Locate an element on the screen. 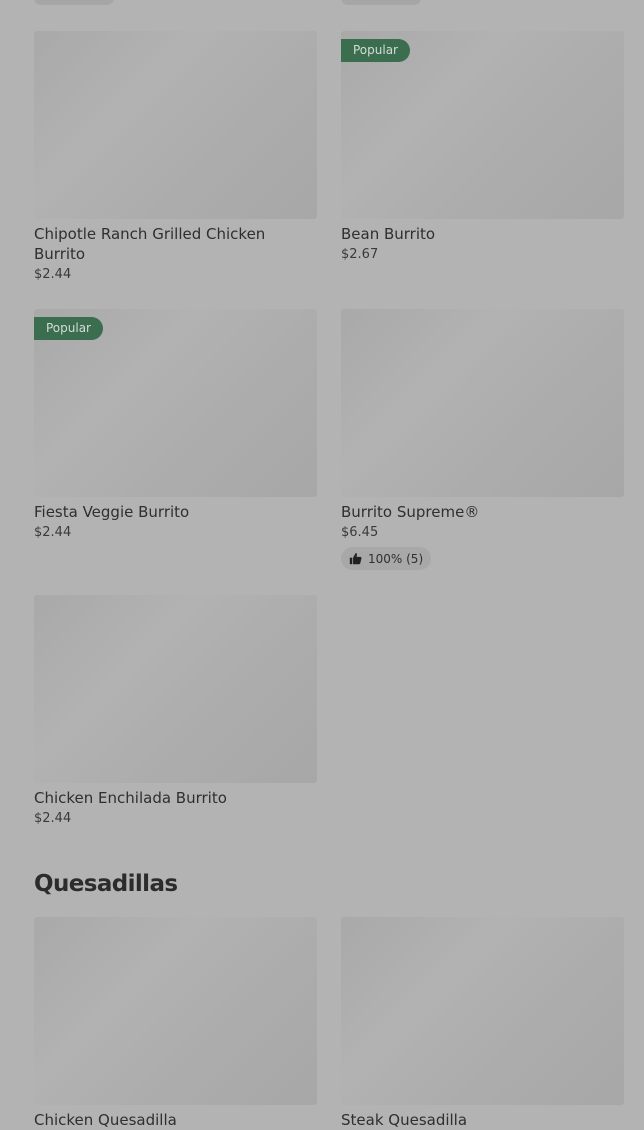  menu-item-card: Steak Quesadilla is located at coordinates (482, 1023).